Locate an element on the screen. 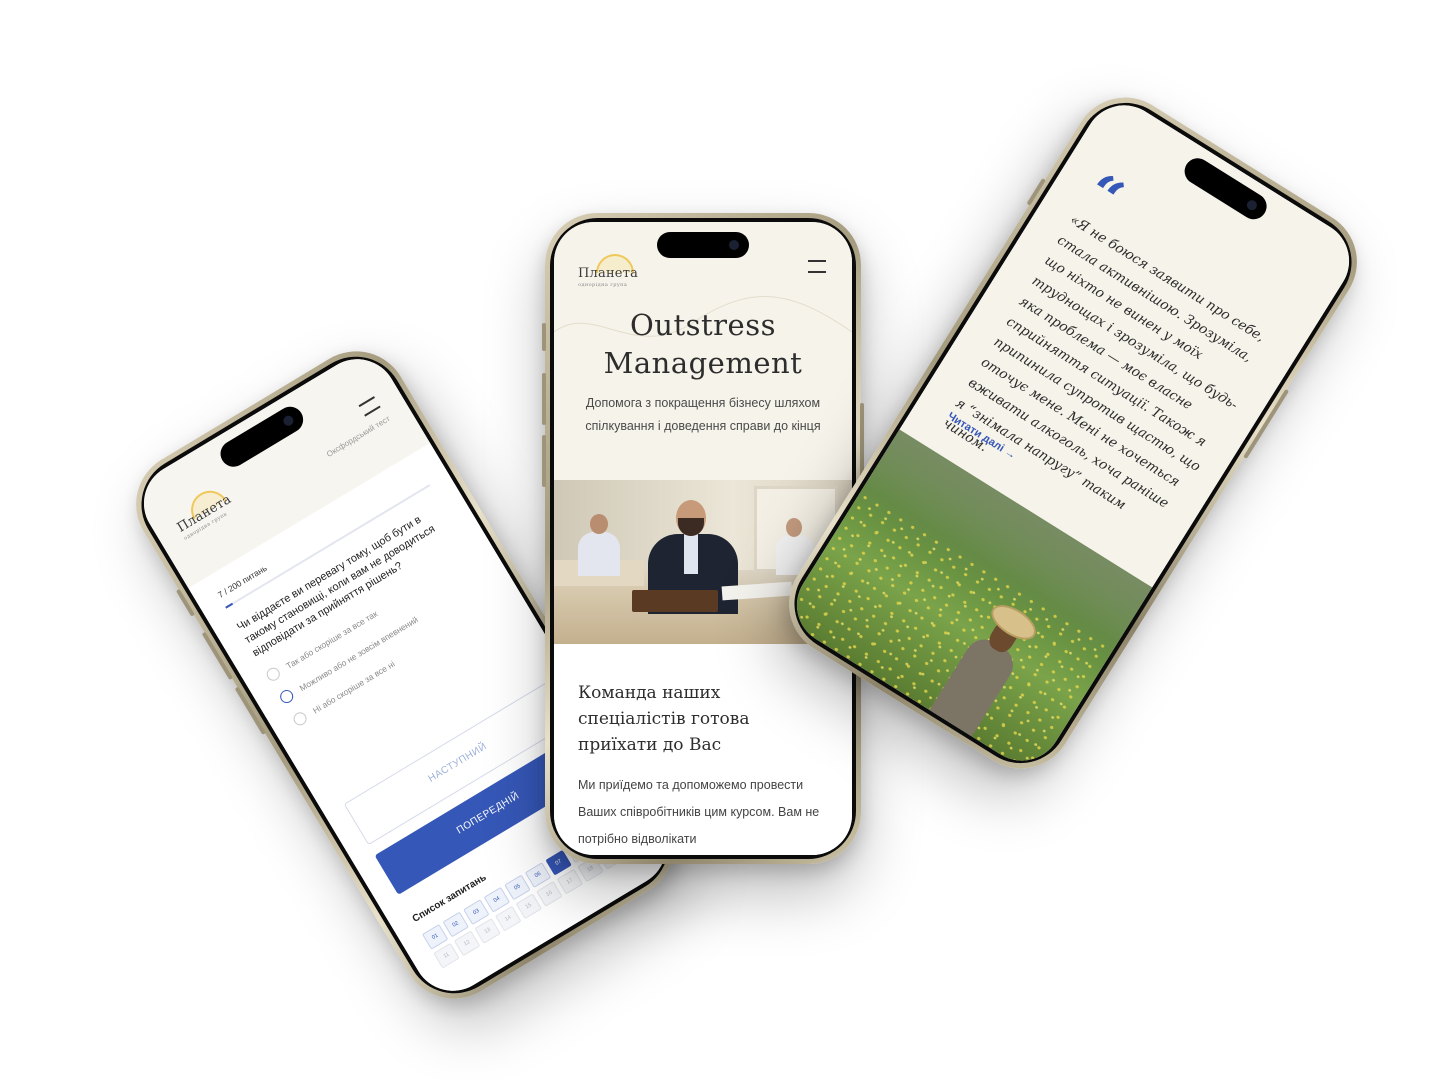 This screenshot has height=1080, width=1440. menu-icon is located at coordinates (817, 266).